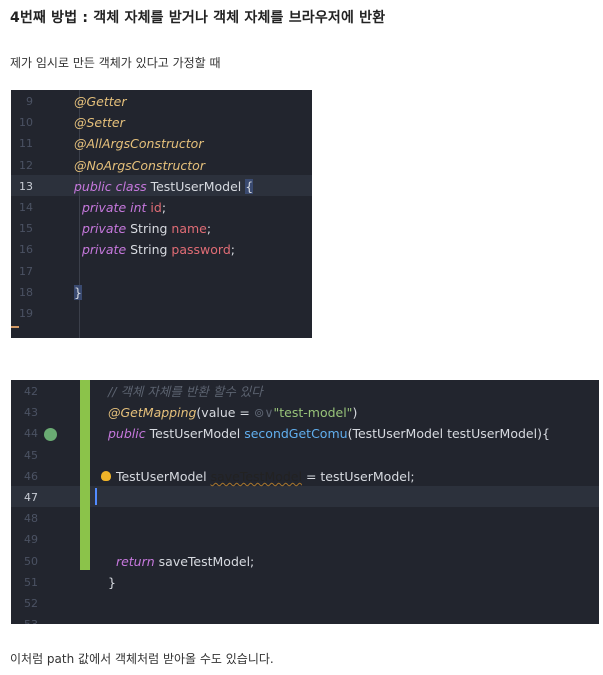 This screenshot has height=675, width=603. I want to click on line-number: 13, so click(26, 186).